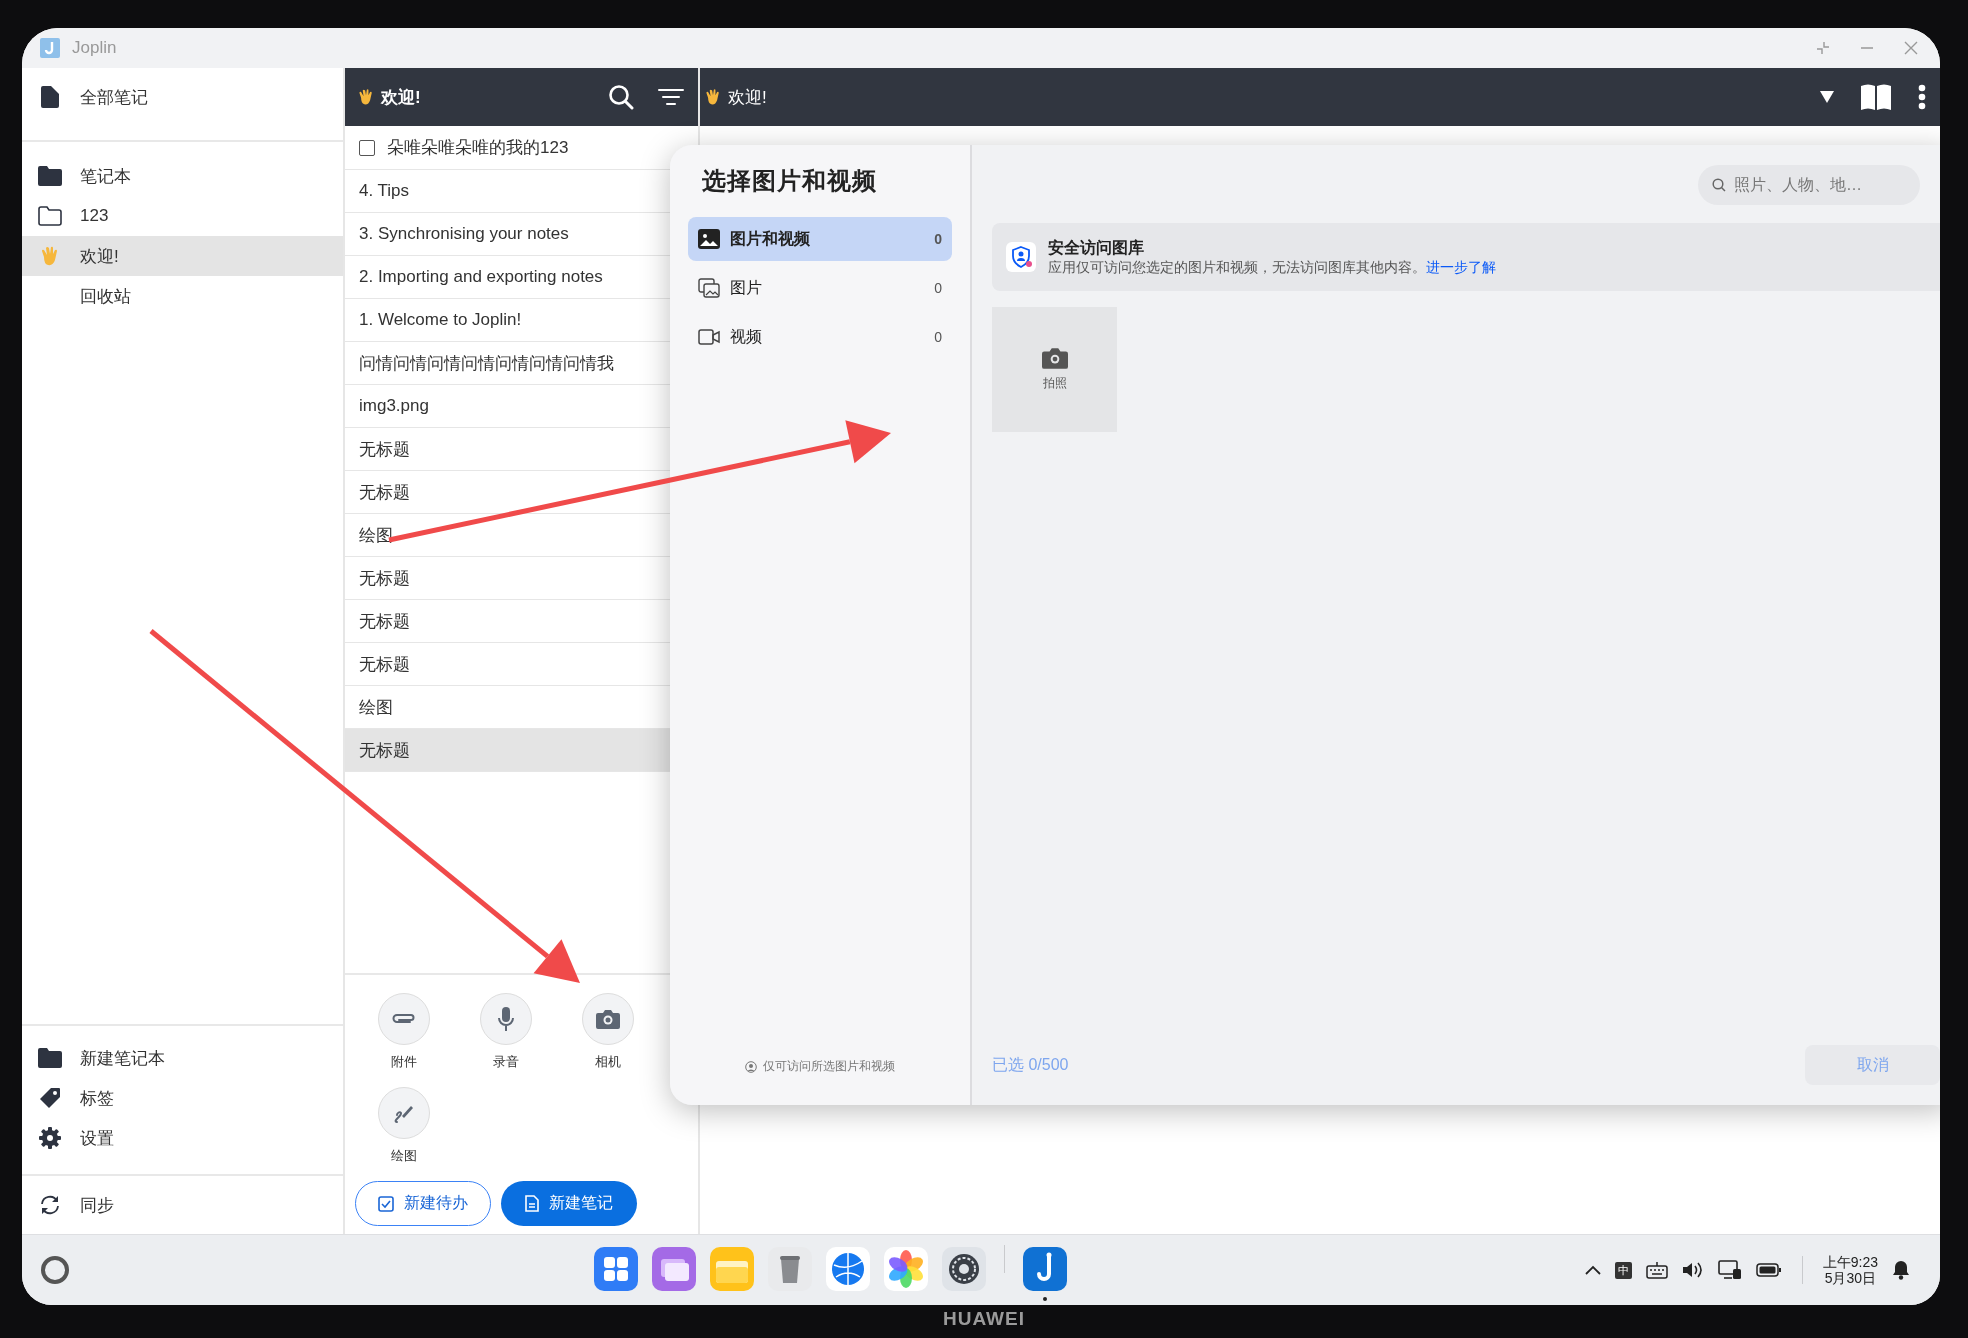 This screenshot has height=1338, width=1968. Describe the element at coordinates (1096, 247) in the screenshot. I see `notice-title: 安全访问图库` at that location.